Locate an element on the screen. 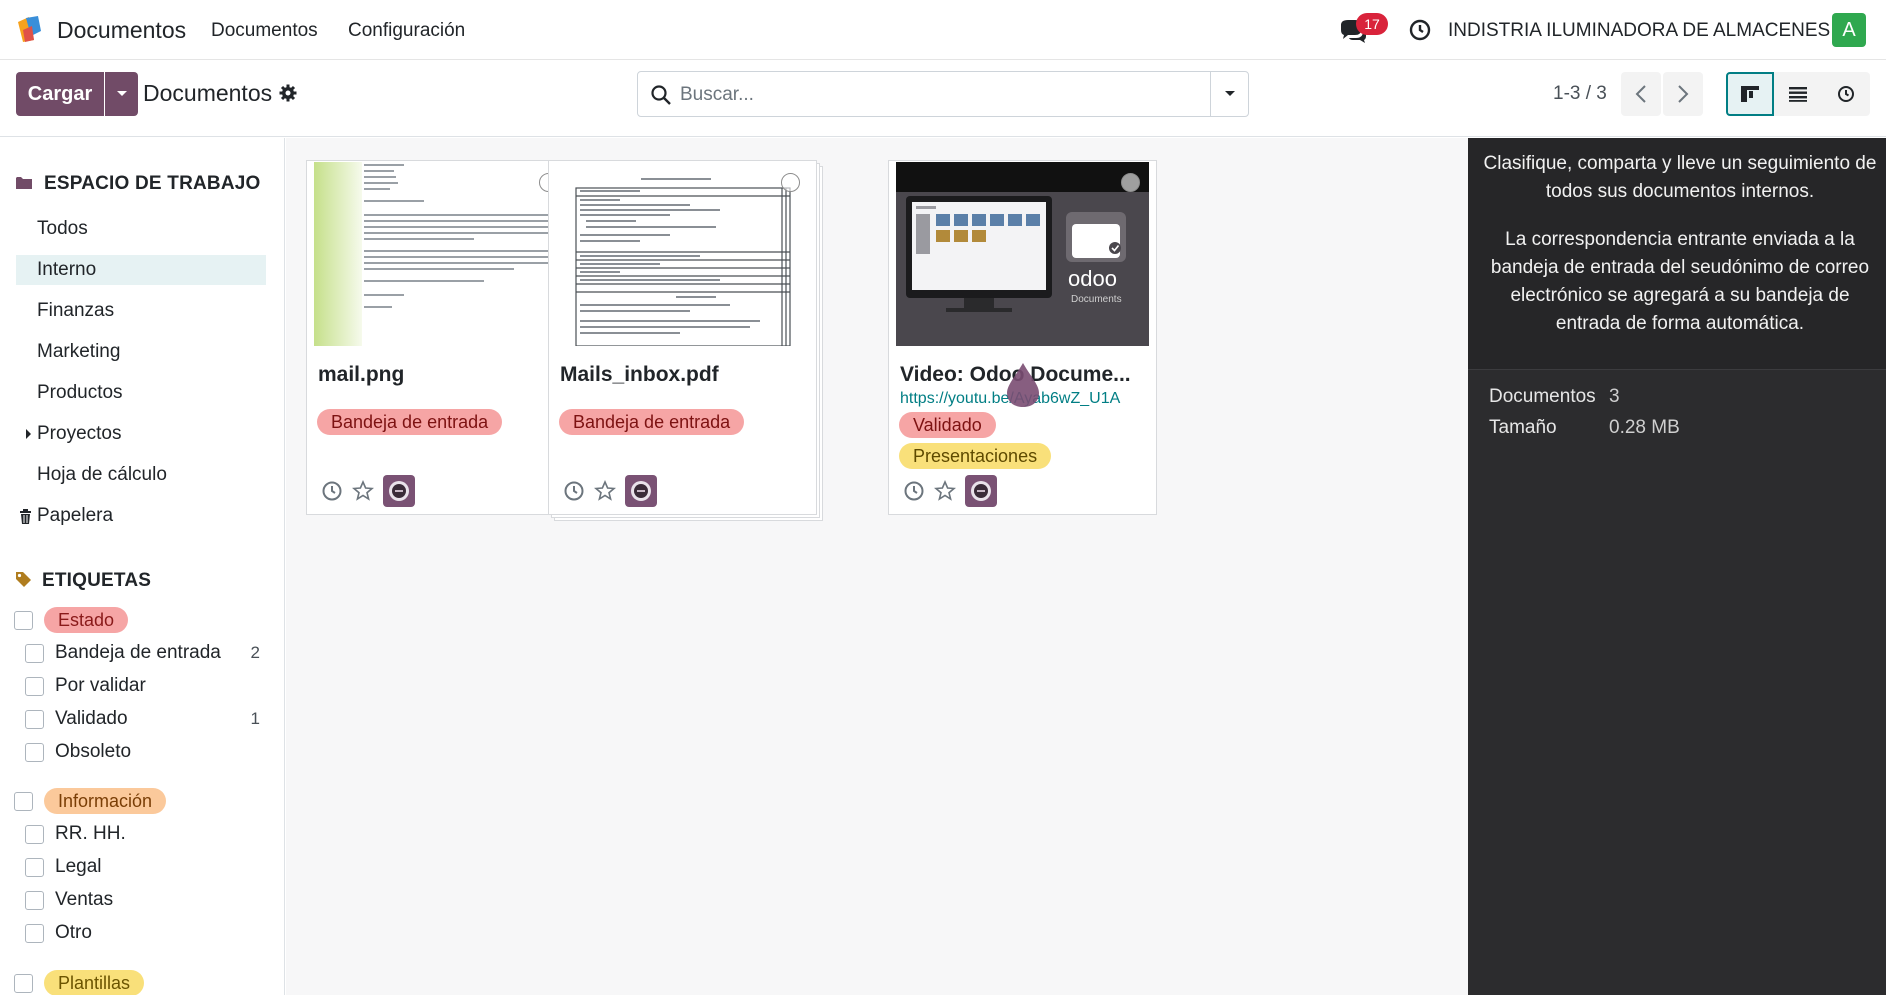  search-options-toggle is located at coordinates (1229, 94).